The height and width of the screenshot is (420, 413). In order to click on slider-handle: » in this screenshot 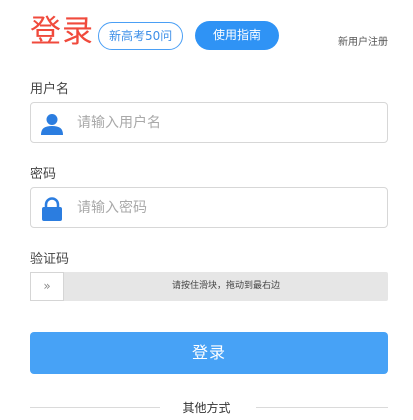, I will do `click(47, 286)`.